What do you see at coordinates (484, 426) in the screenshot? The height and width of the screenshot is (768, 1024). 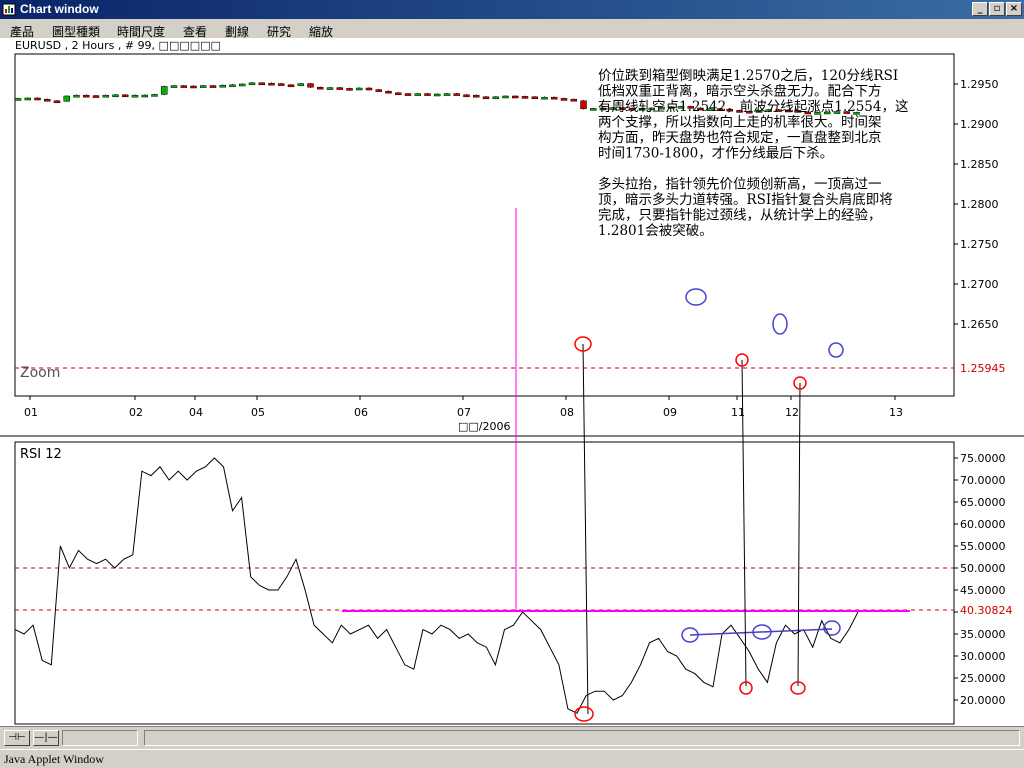 I see `date-axis-label: □□/2006` at bounding box center [484, 426].